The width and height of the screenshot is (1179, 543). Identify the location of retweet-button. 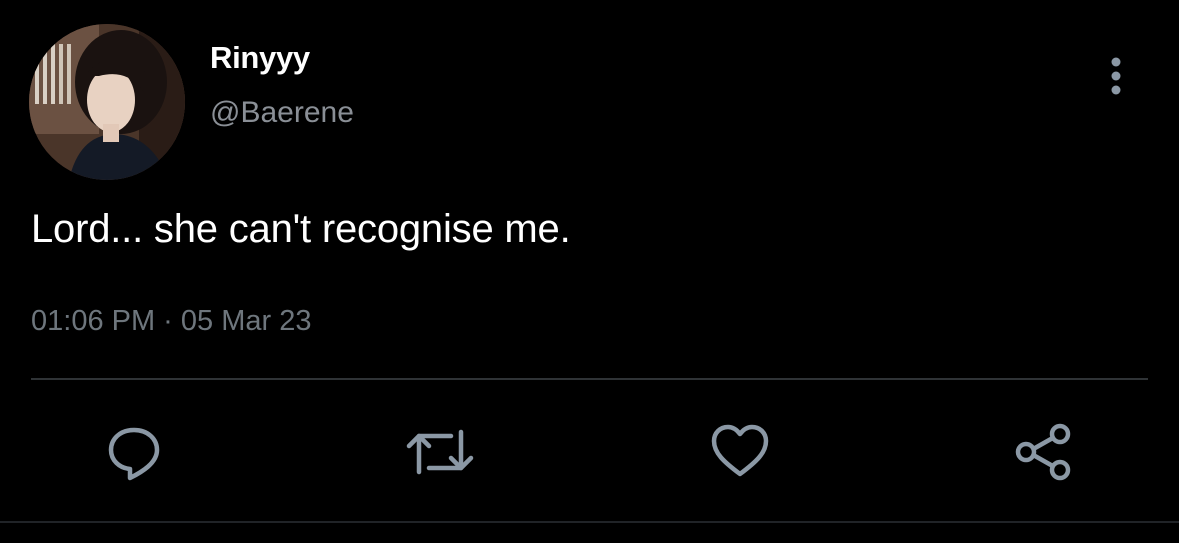
(439, 452).